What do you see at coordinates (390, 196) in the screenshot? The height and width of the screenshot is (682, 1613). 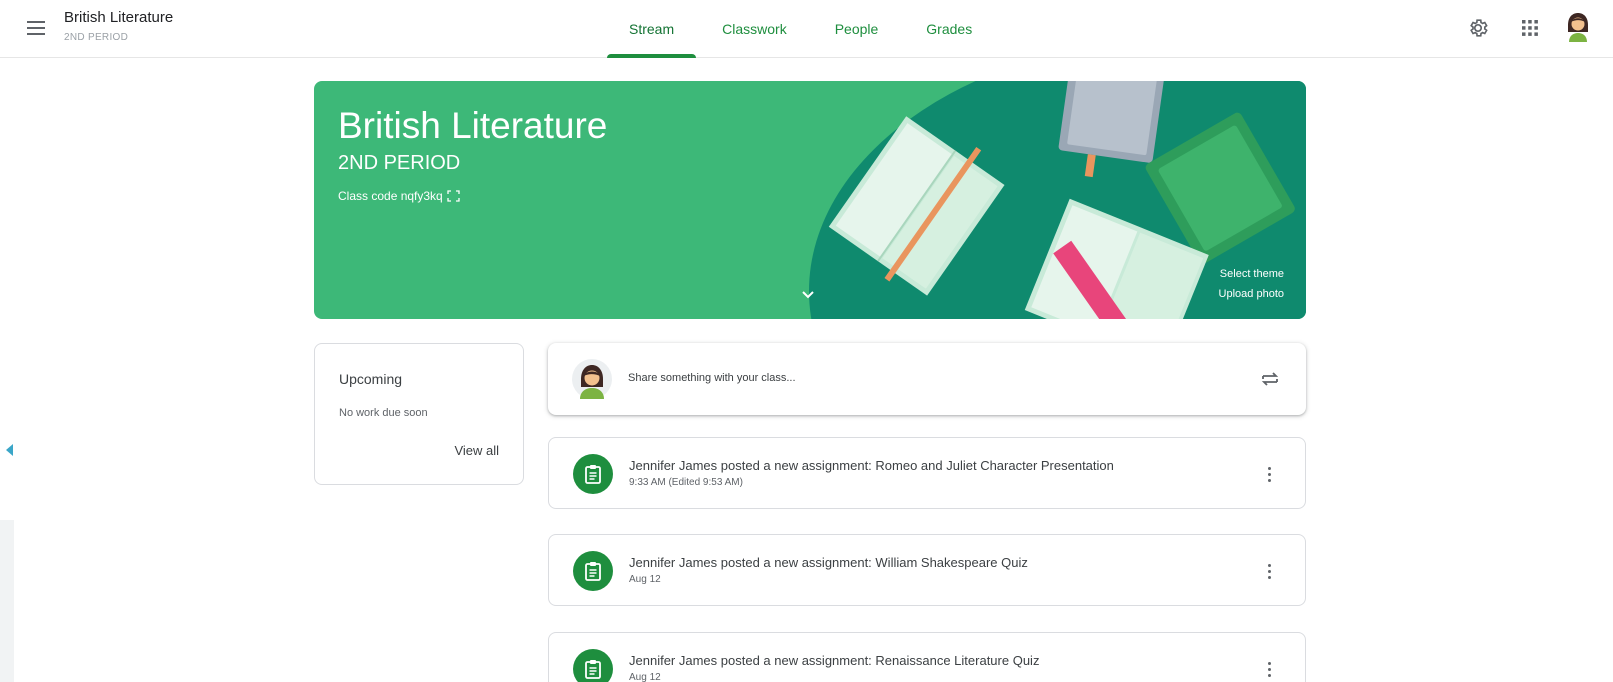 I see `class-code-text: Class code nqfy3kq` at bounding box center [390, 196].